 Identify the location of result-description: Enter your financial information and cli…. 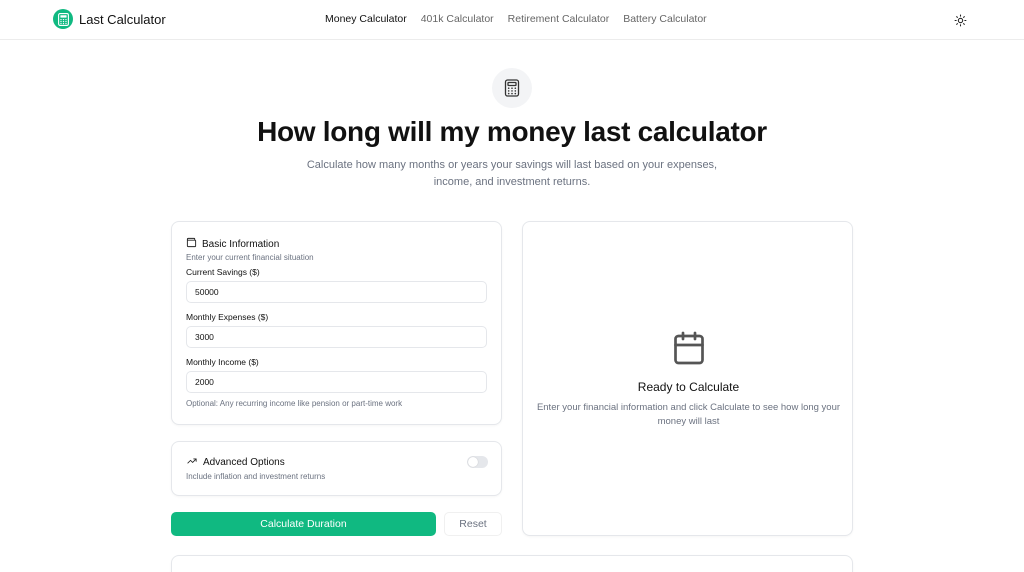
(688, 414).